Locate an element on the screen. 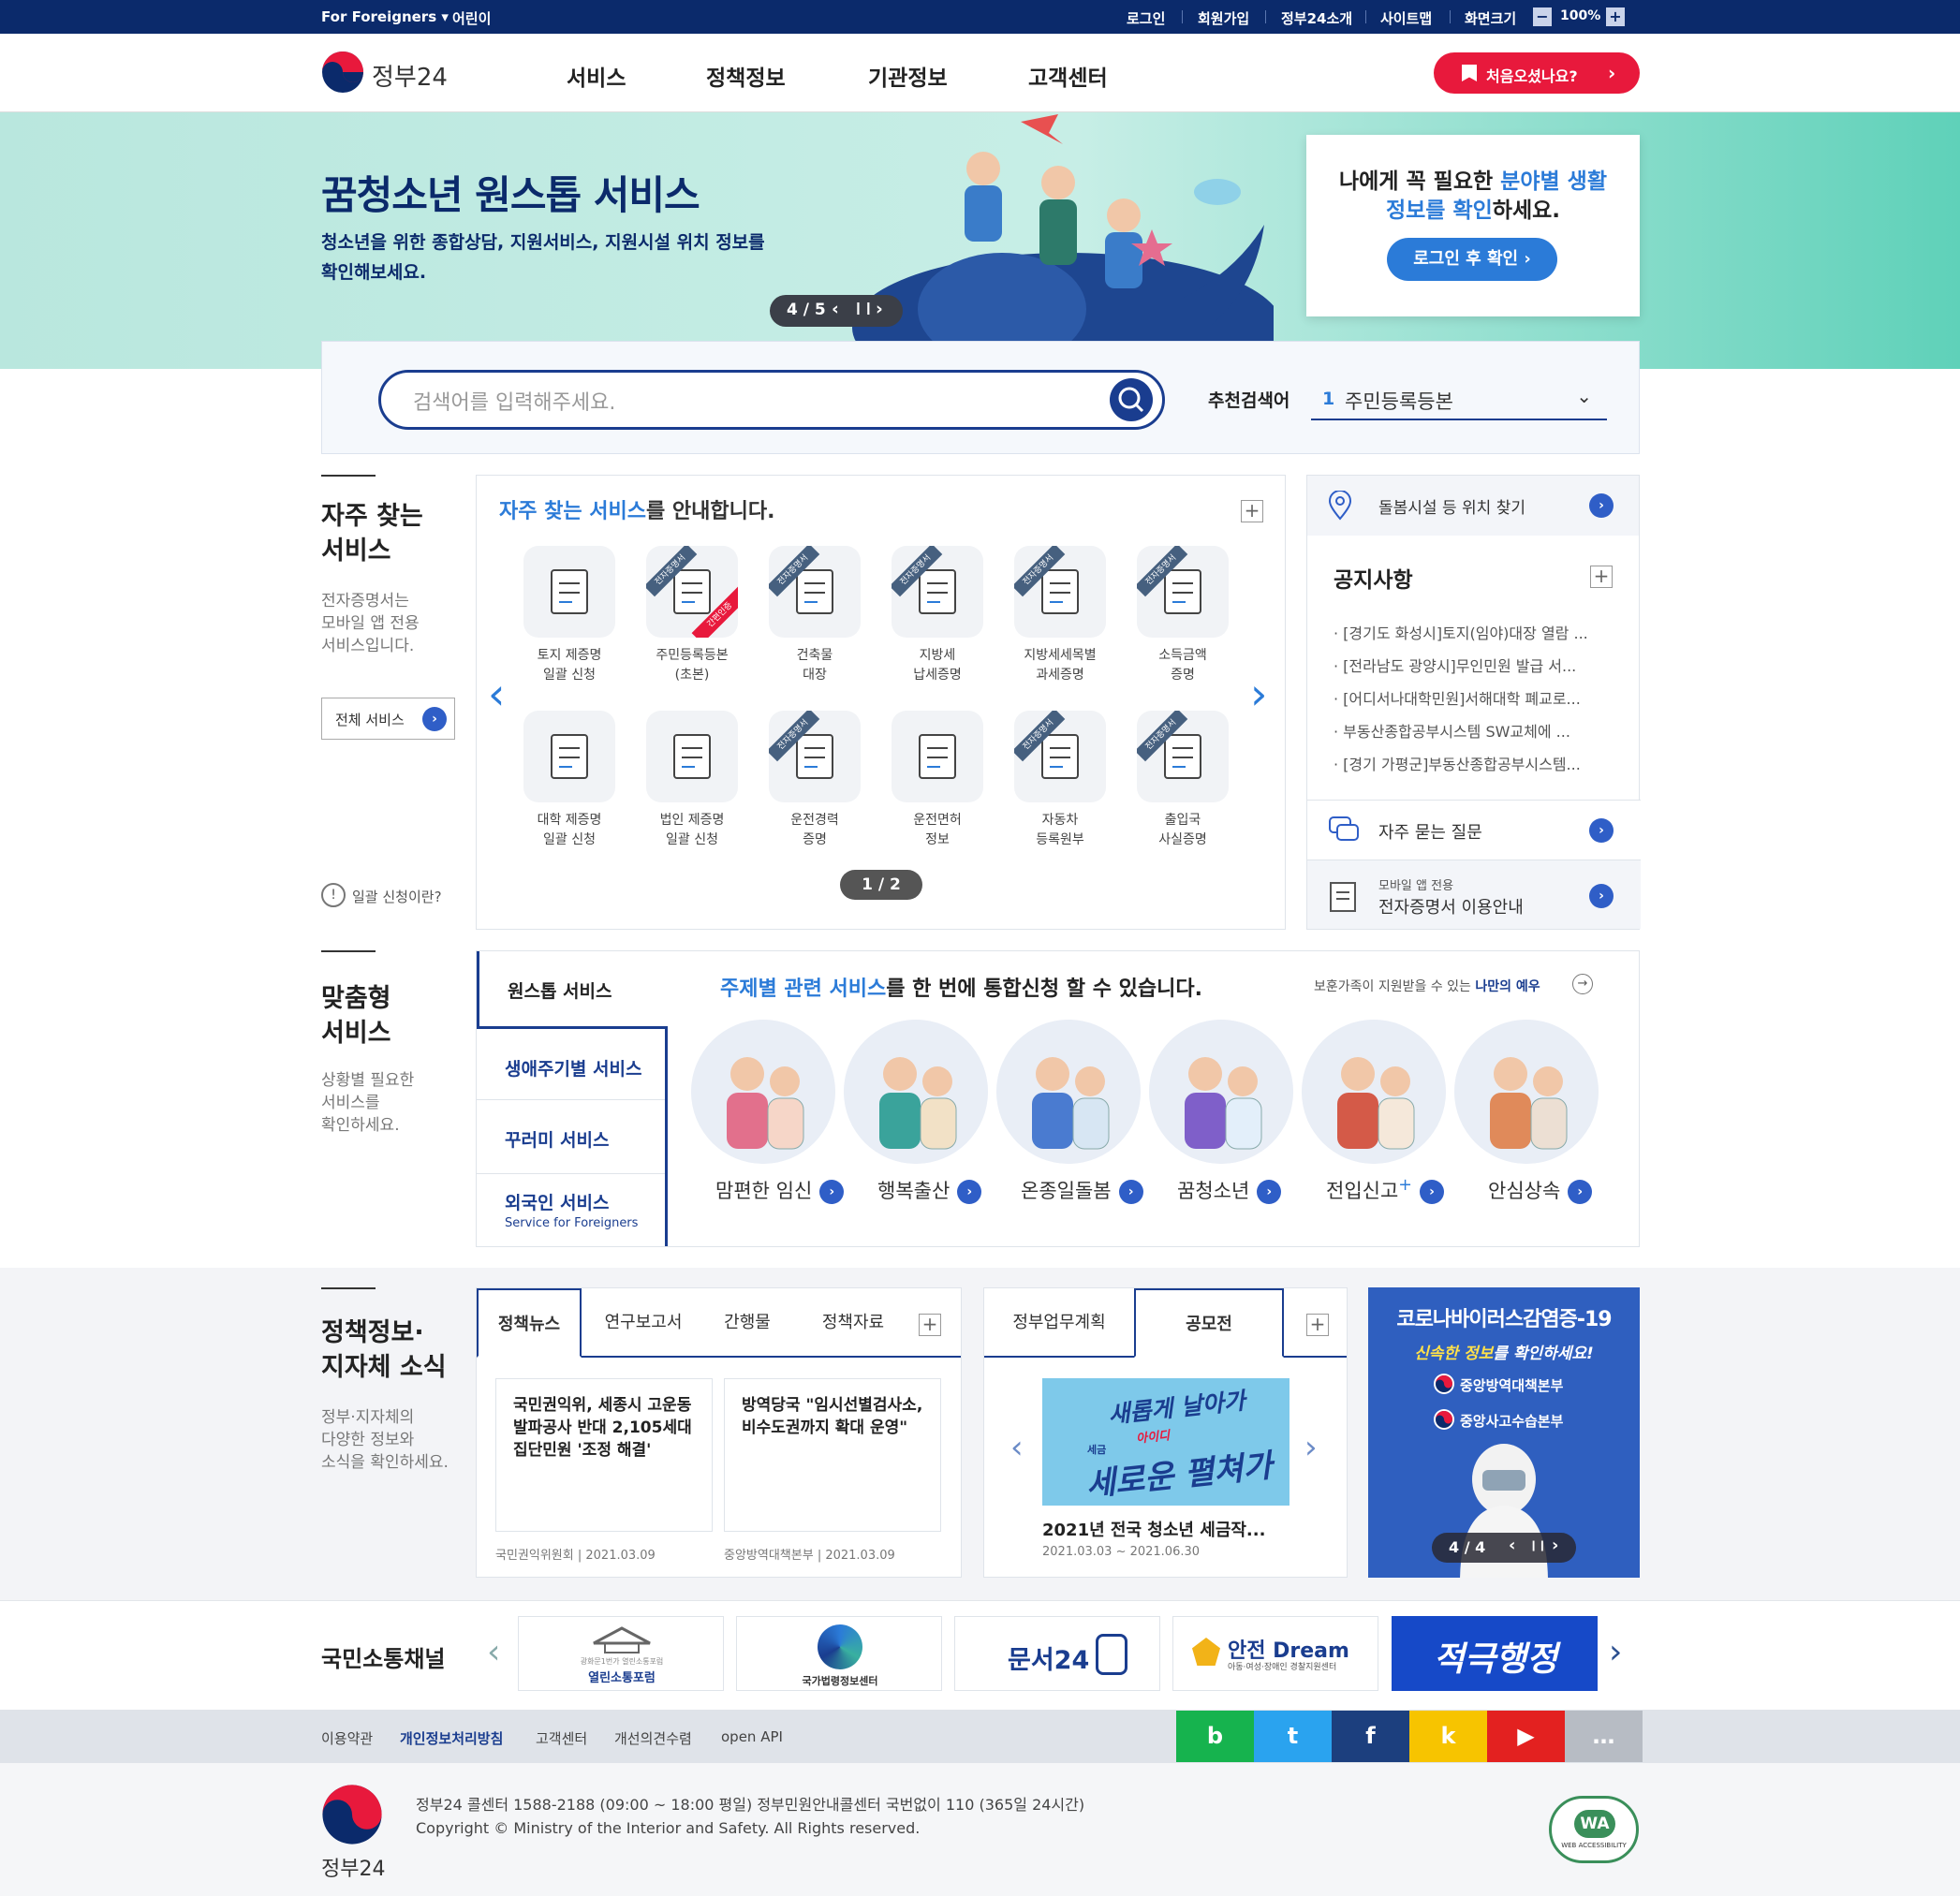 This screenshot has width=1960, height=1896. tab-onestop: 원스톱 서비스 is located at coordinates (572, 988).